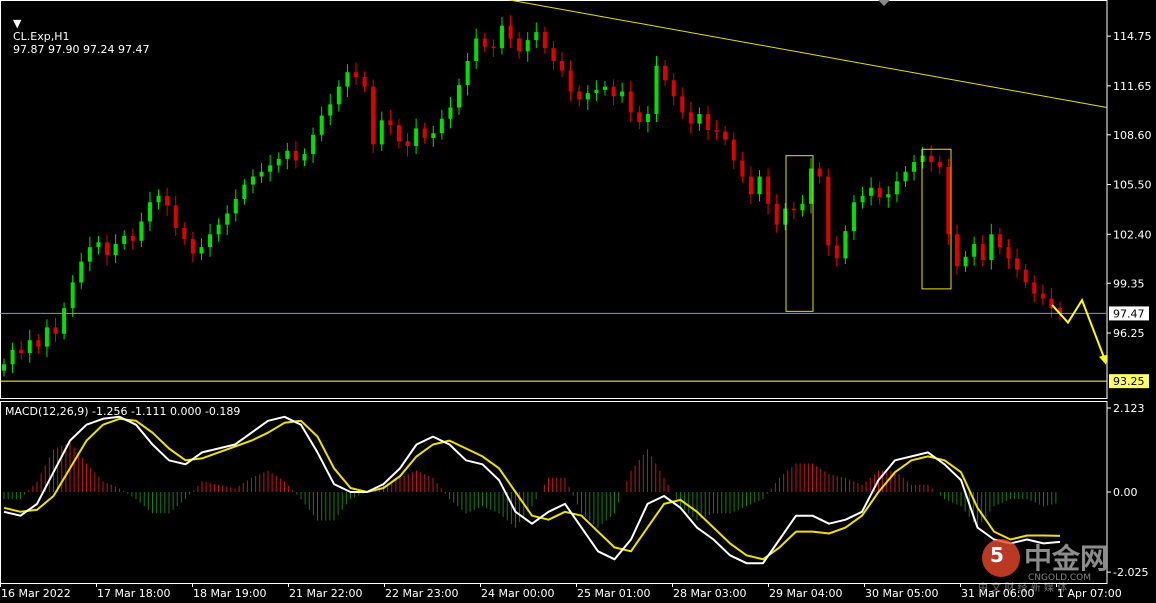 This screenshot has width=1156, height=603. Describe the element at coordinates (709, 593) in the screenshot. I see `time-axis-label: 28 Mar 03:00` at that location.